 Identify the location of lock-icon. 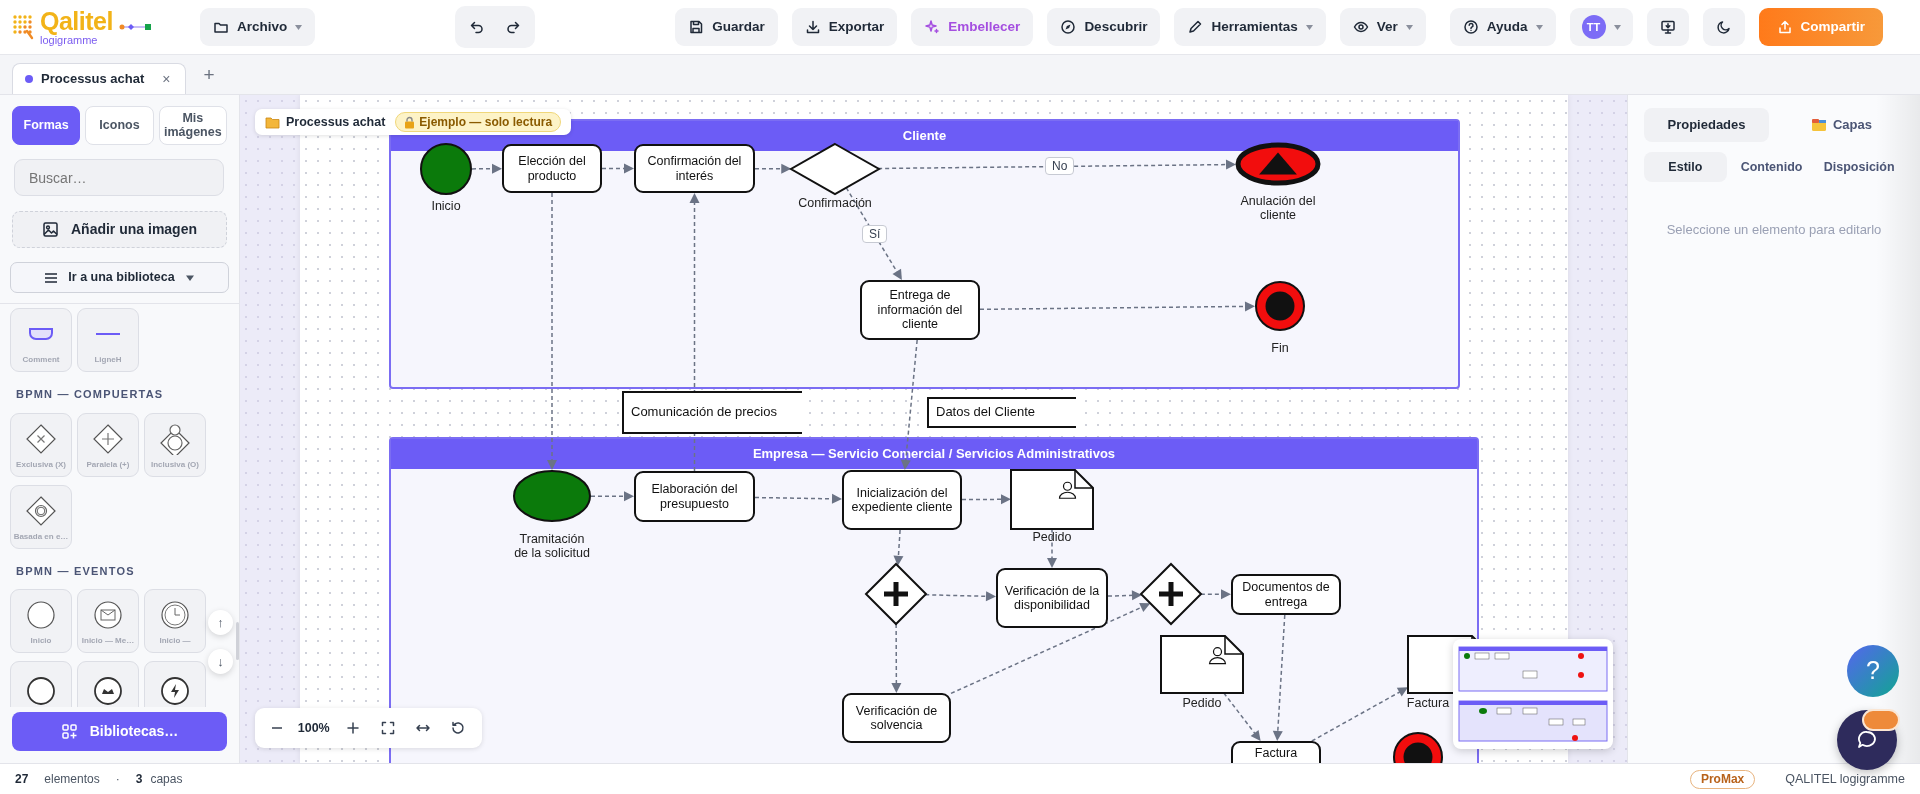
(410, 122).